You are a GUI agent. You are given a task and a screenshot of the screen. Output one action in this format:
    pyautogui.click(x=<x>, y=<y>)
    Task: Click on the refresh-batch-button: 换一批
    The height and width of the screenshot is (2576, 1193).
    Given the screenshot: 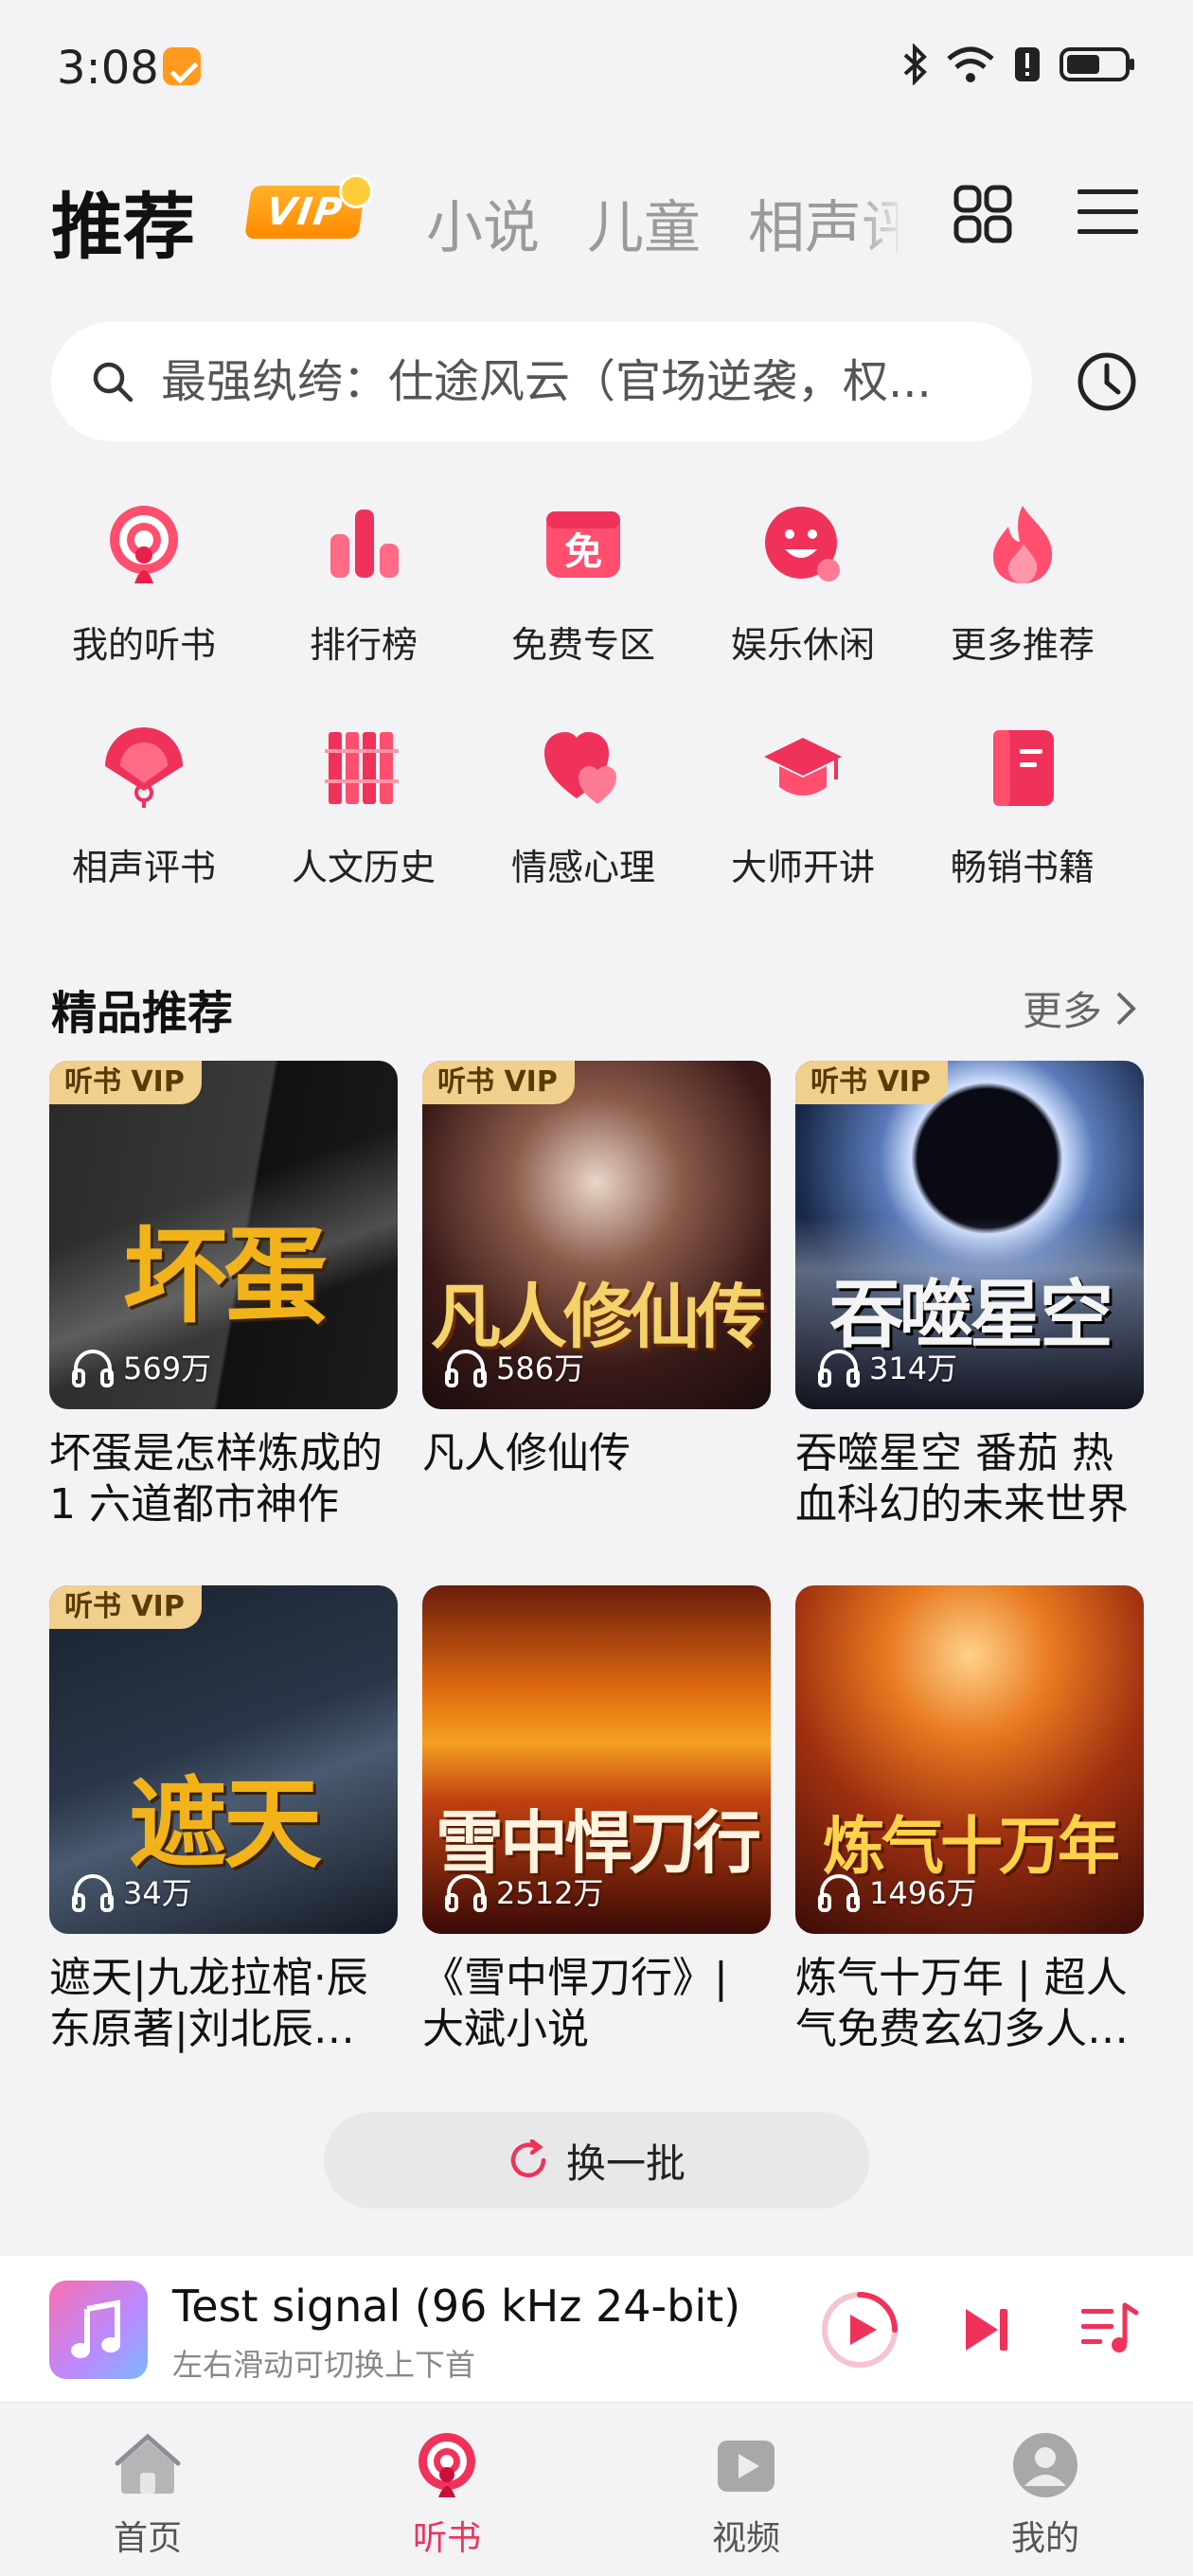 What is the action you would take?
    pyautogui.click(x=596, y=2160)
    